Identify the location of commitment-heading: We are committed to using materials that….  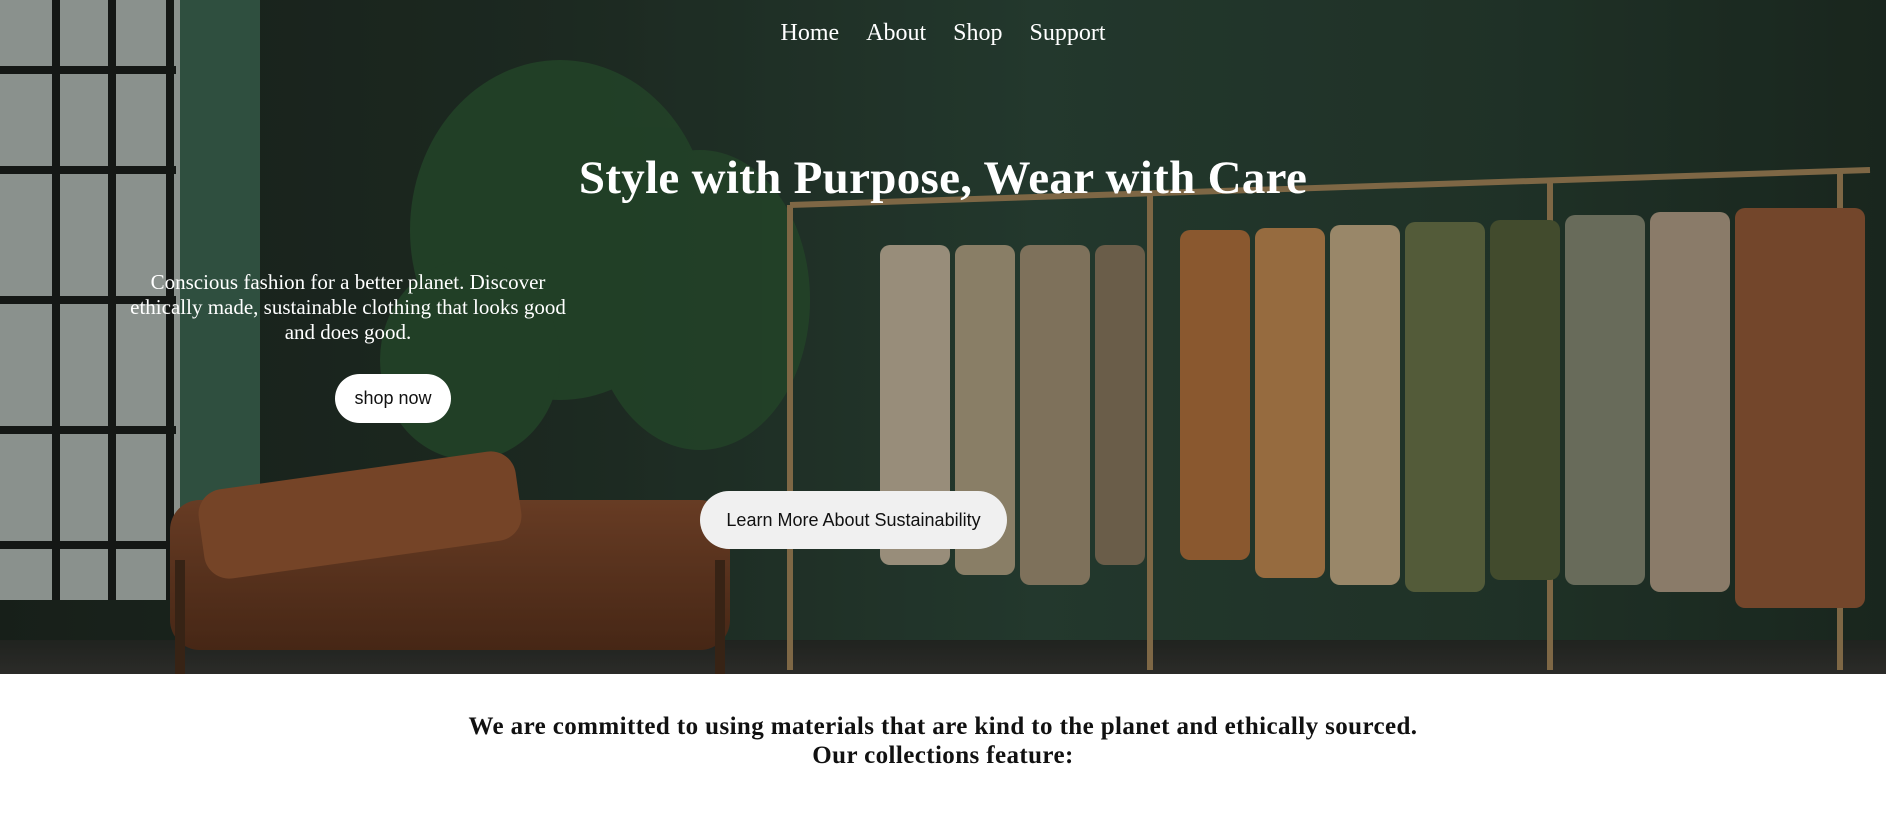
(943, 741).